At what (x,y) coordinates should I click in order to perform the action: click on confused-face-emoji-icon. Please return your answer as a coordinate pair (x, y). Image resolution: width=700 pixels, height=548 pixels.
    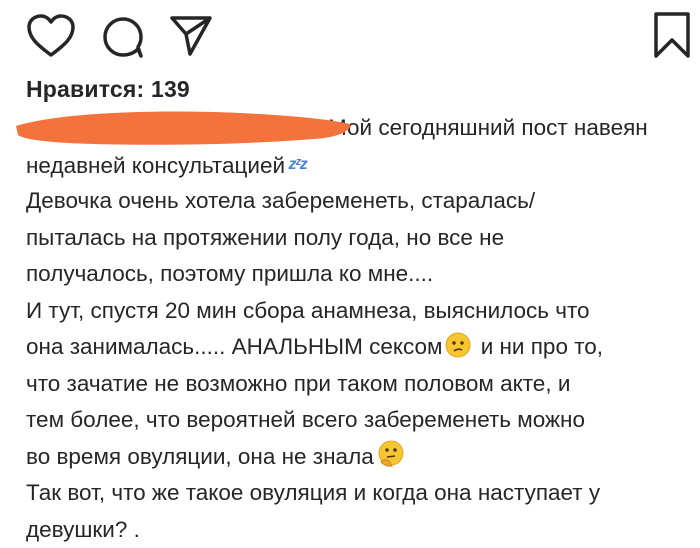
    Looking at the image, I should click on (458, 345).